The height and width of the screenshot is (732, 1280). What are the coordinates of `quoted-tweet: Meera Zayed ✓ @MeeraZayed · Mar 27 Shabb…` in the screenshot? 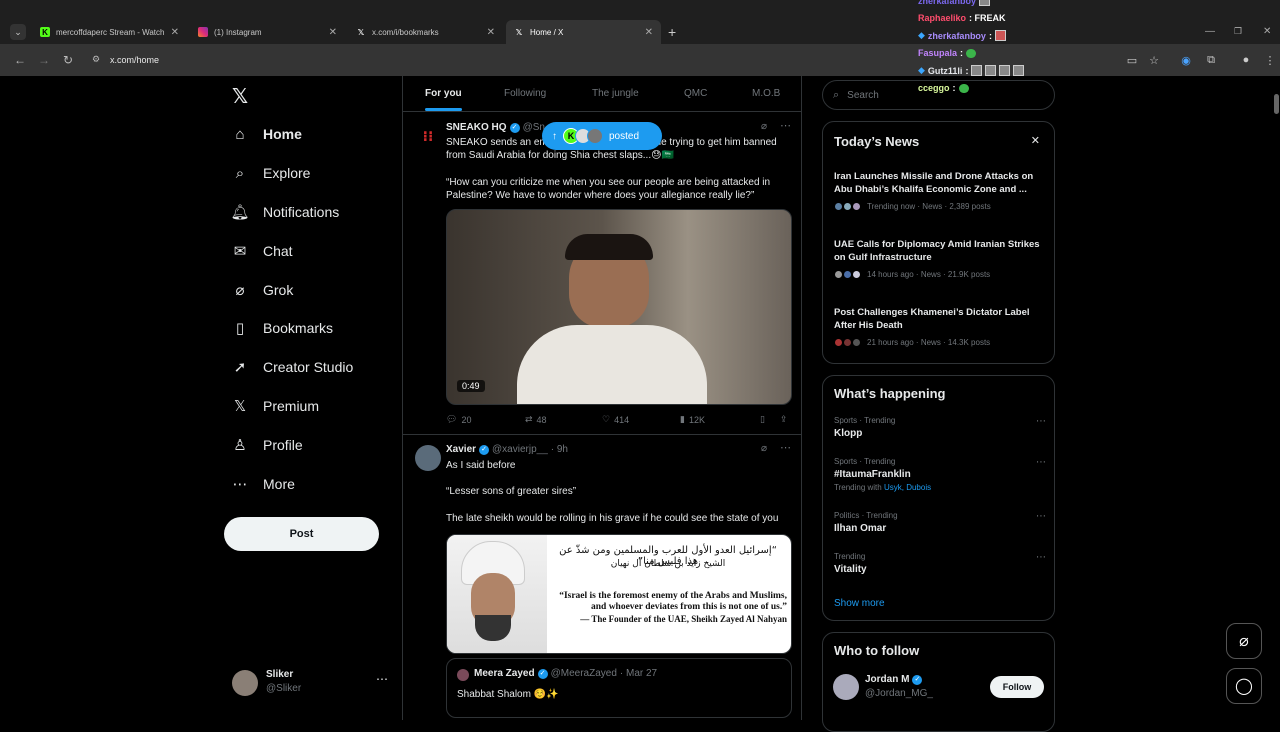 It's located at (619, 688).